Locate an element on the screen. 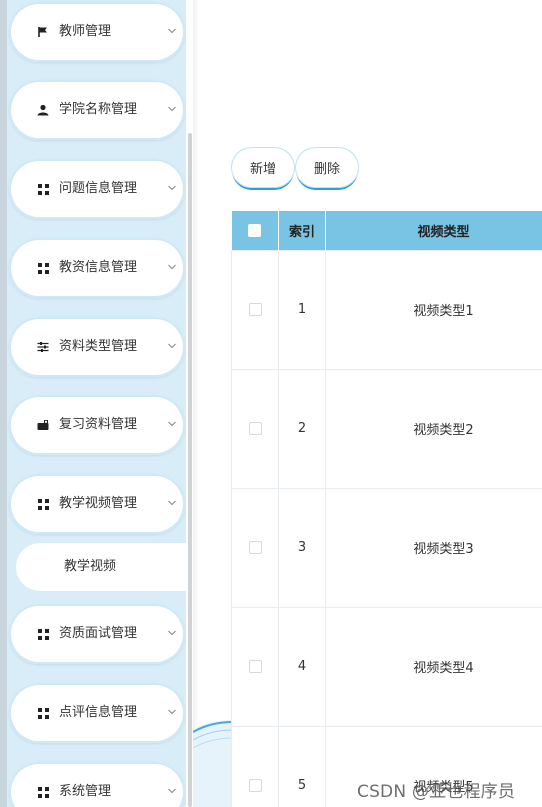  table-row: 4 视频类型4 is located at coordinates (386, 666).